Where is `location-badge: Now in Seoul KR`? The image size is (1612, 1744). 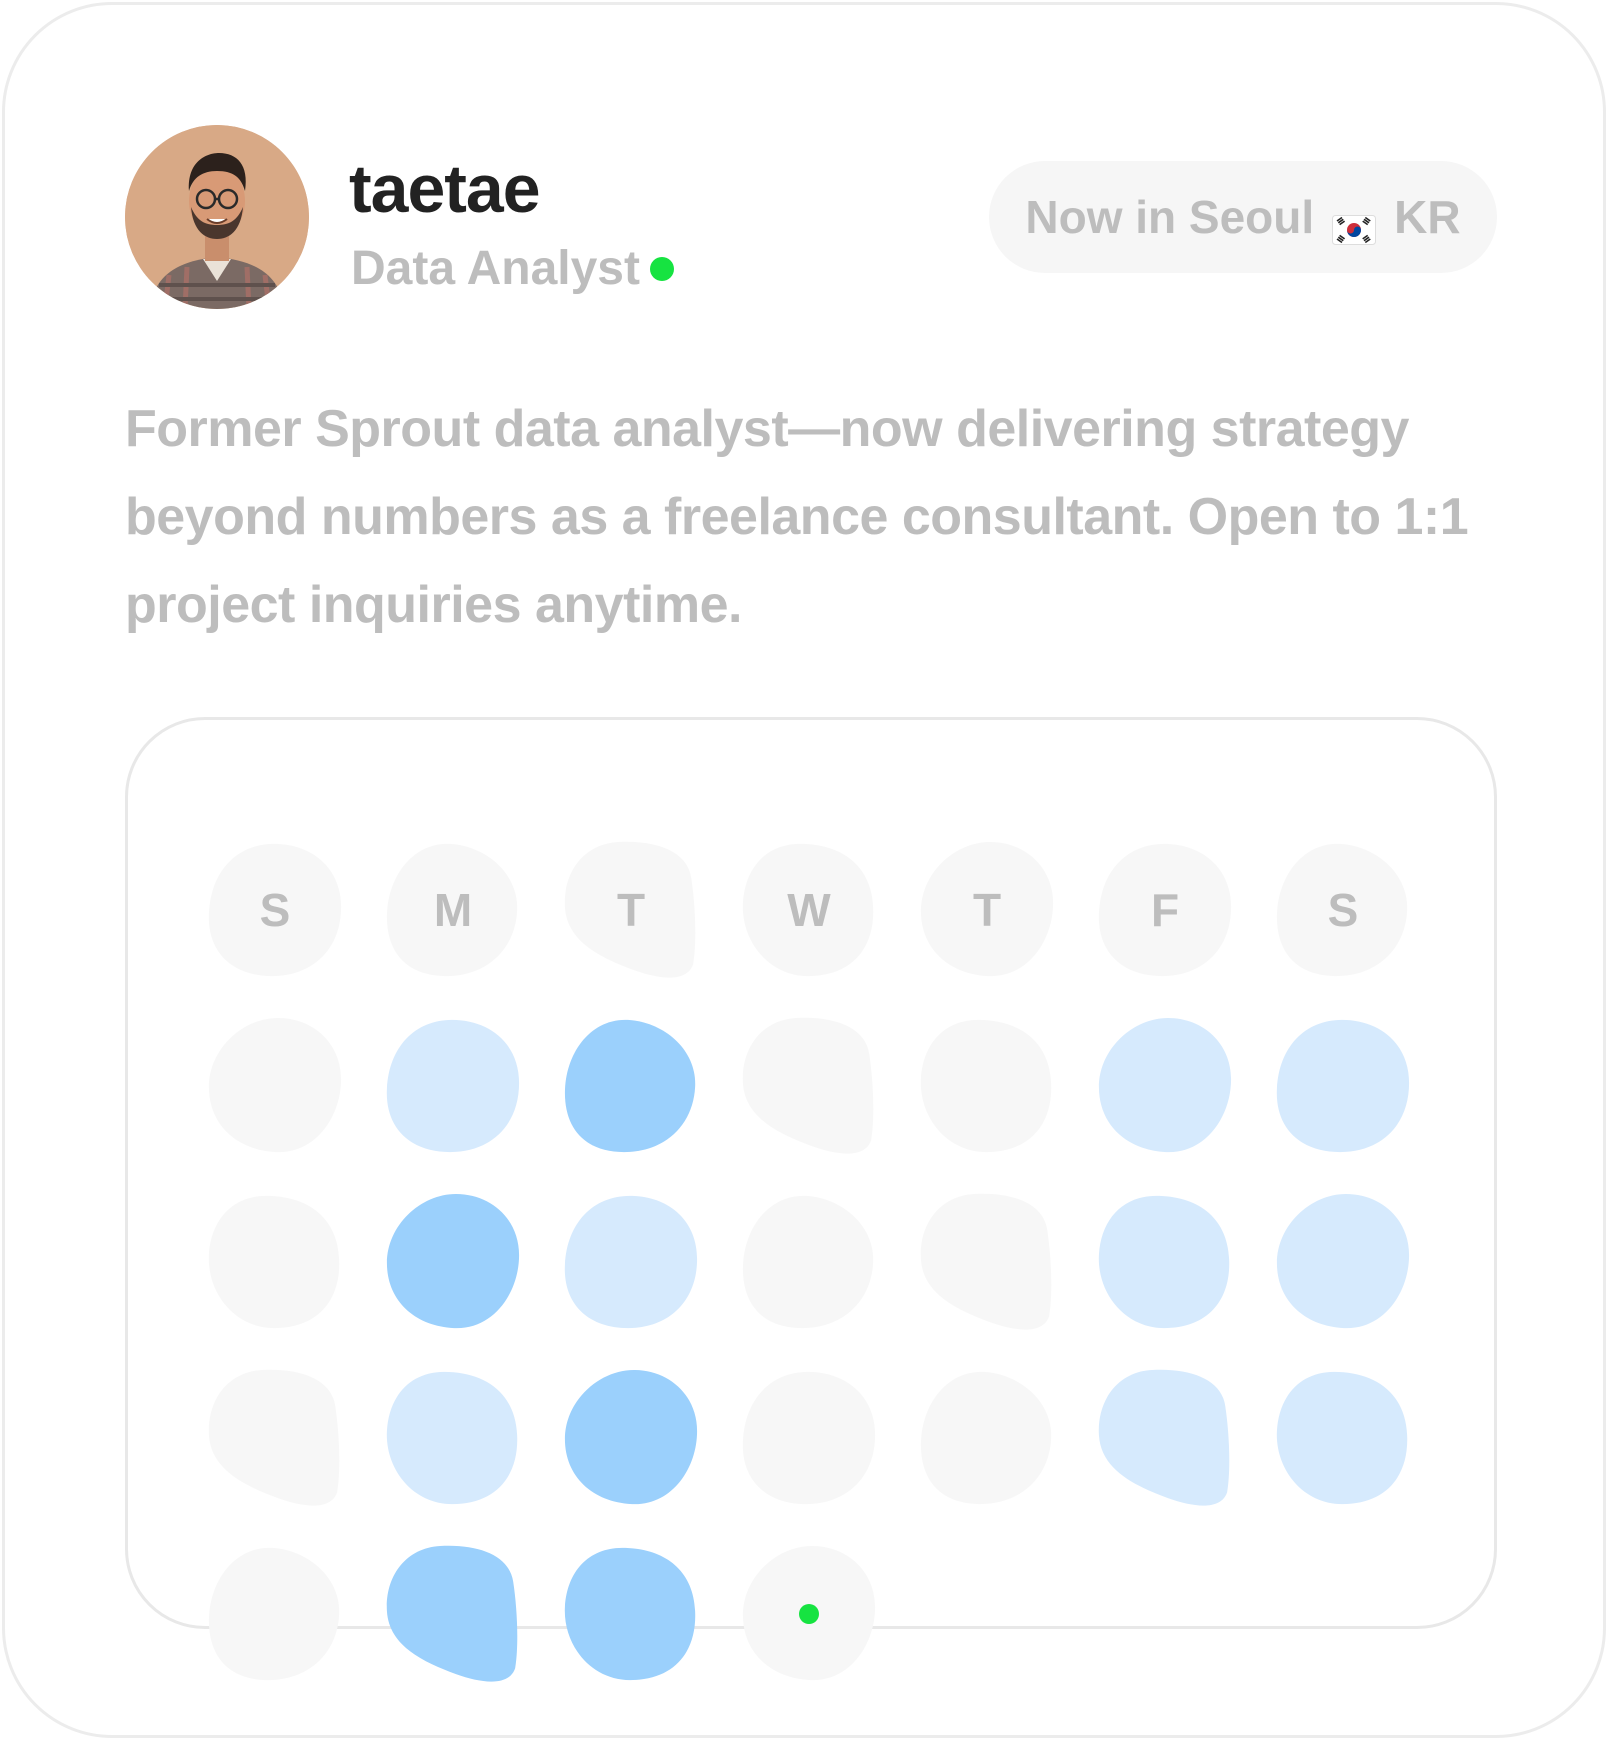 location-badge: Now in Seoul KR is located at coordinates (1243, 217).